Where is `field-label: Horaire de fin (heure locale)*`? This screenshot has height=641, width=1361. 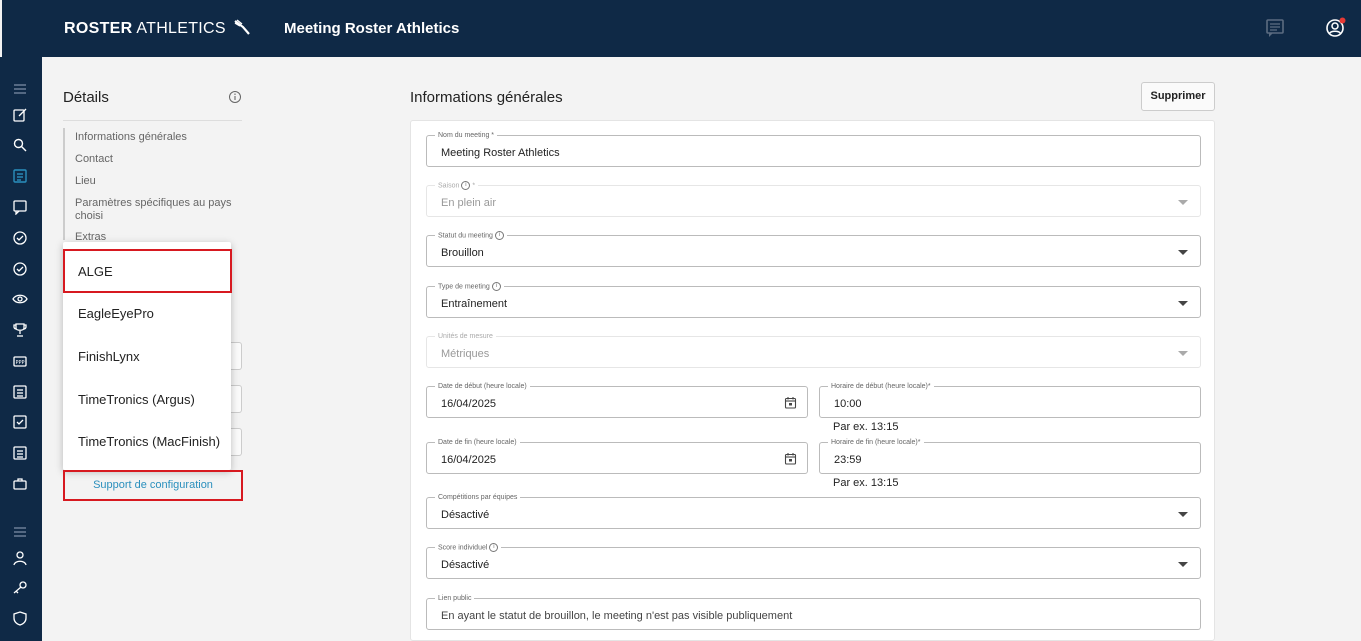 field-label: Horaire de fin (heure locale)* is located at coordinates (876, 442).